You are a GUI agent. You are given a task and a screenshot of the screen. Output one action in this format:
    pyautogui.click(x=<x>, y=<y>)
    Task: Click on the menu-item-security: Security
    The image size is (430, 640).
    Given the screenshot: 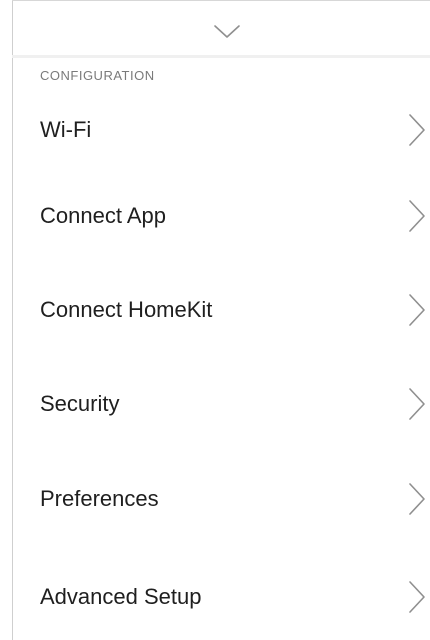 What is the action you would take?
    pyautogui.click(x=221, y=404)
    